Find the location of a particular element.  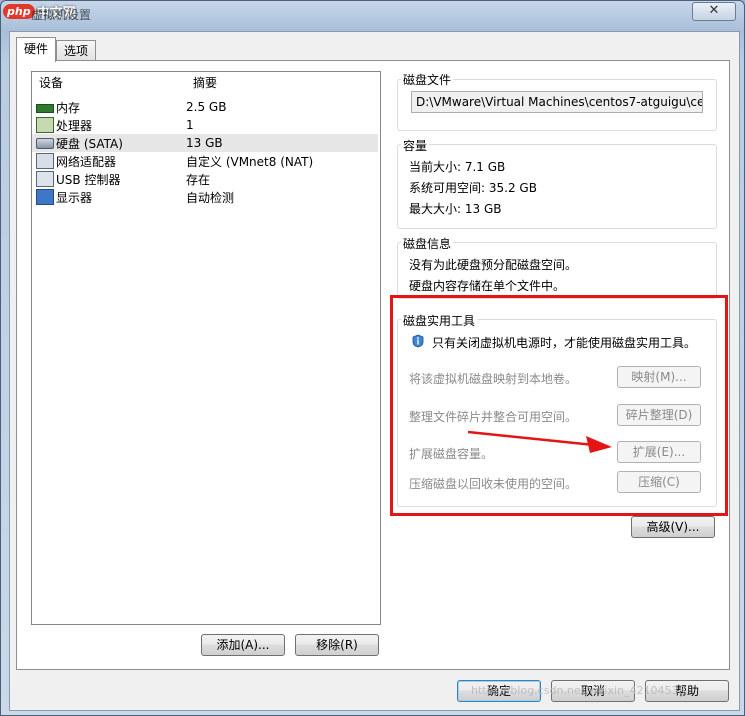

tab-hardware: 硬件 is located at coordinates (36, 49).